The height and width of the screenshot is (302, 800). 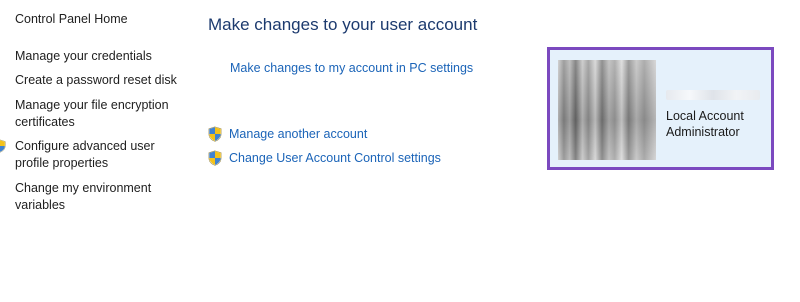 What do you see at coordinates (100, 197) in the screenshot?
I see `sidebar-item-environment-variables: Change my environment variables` at bounding box center [100, 197].